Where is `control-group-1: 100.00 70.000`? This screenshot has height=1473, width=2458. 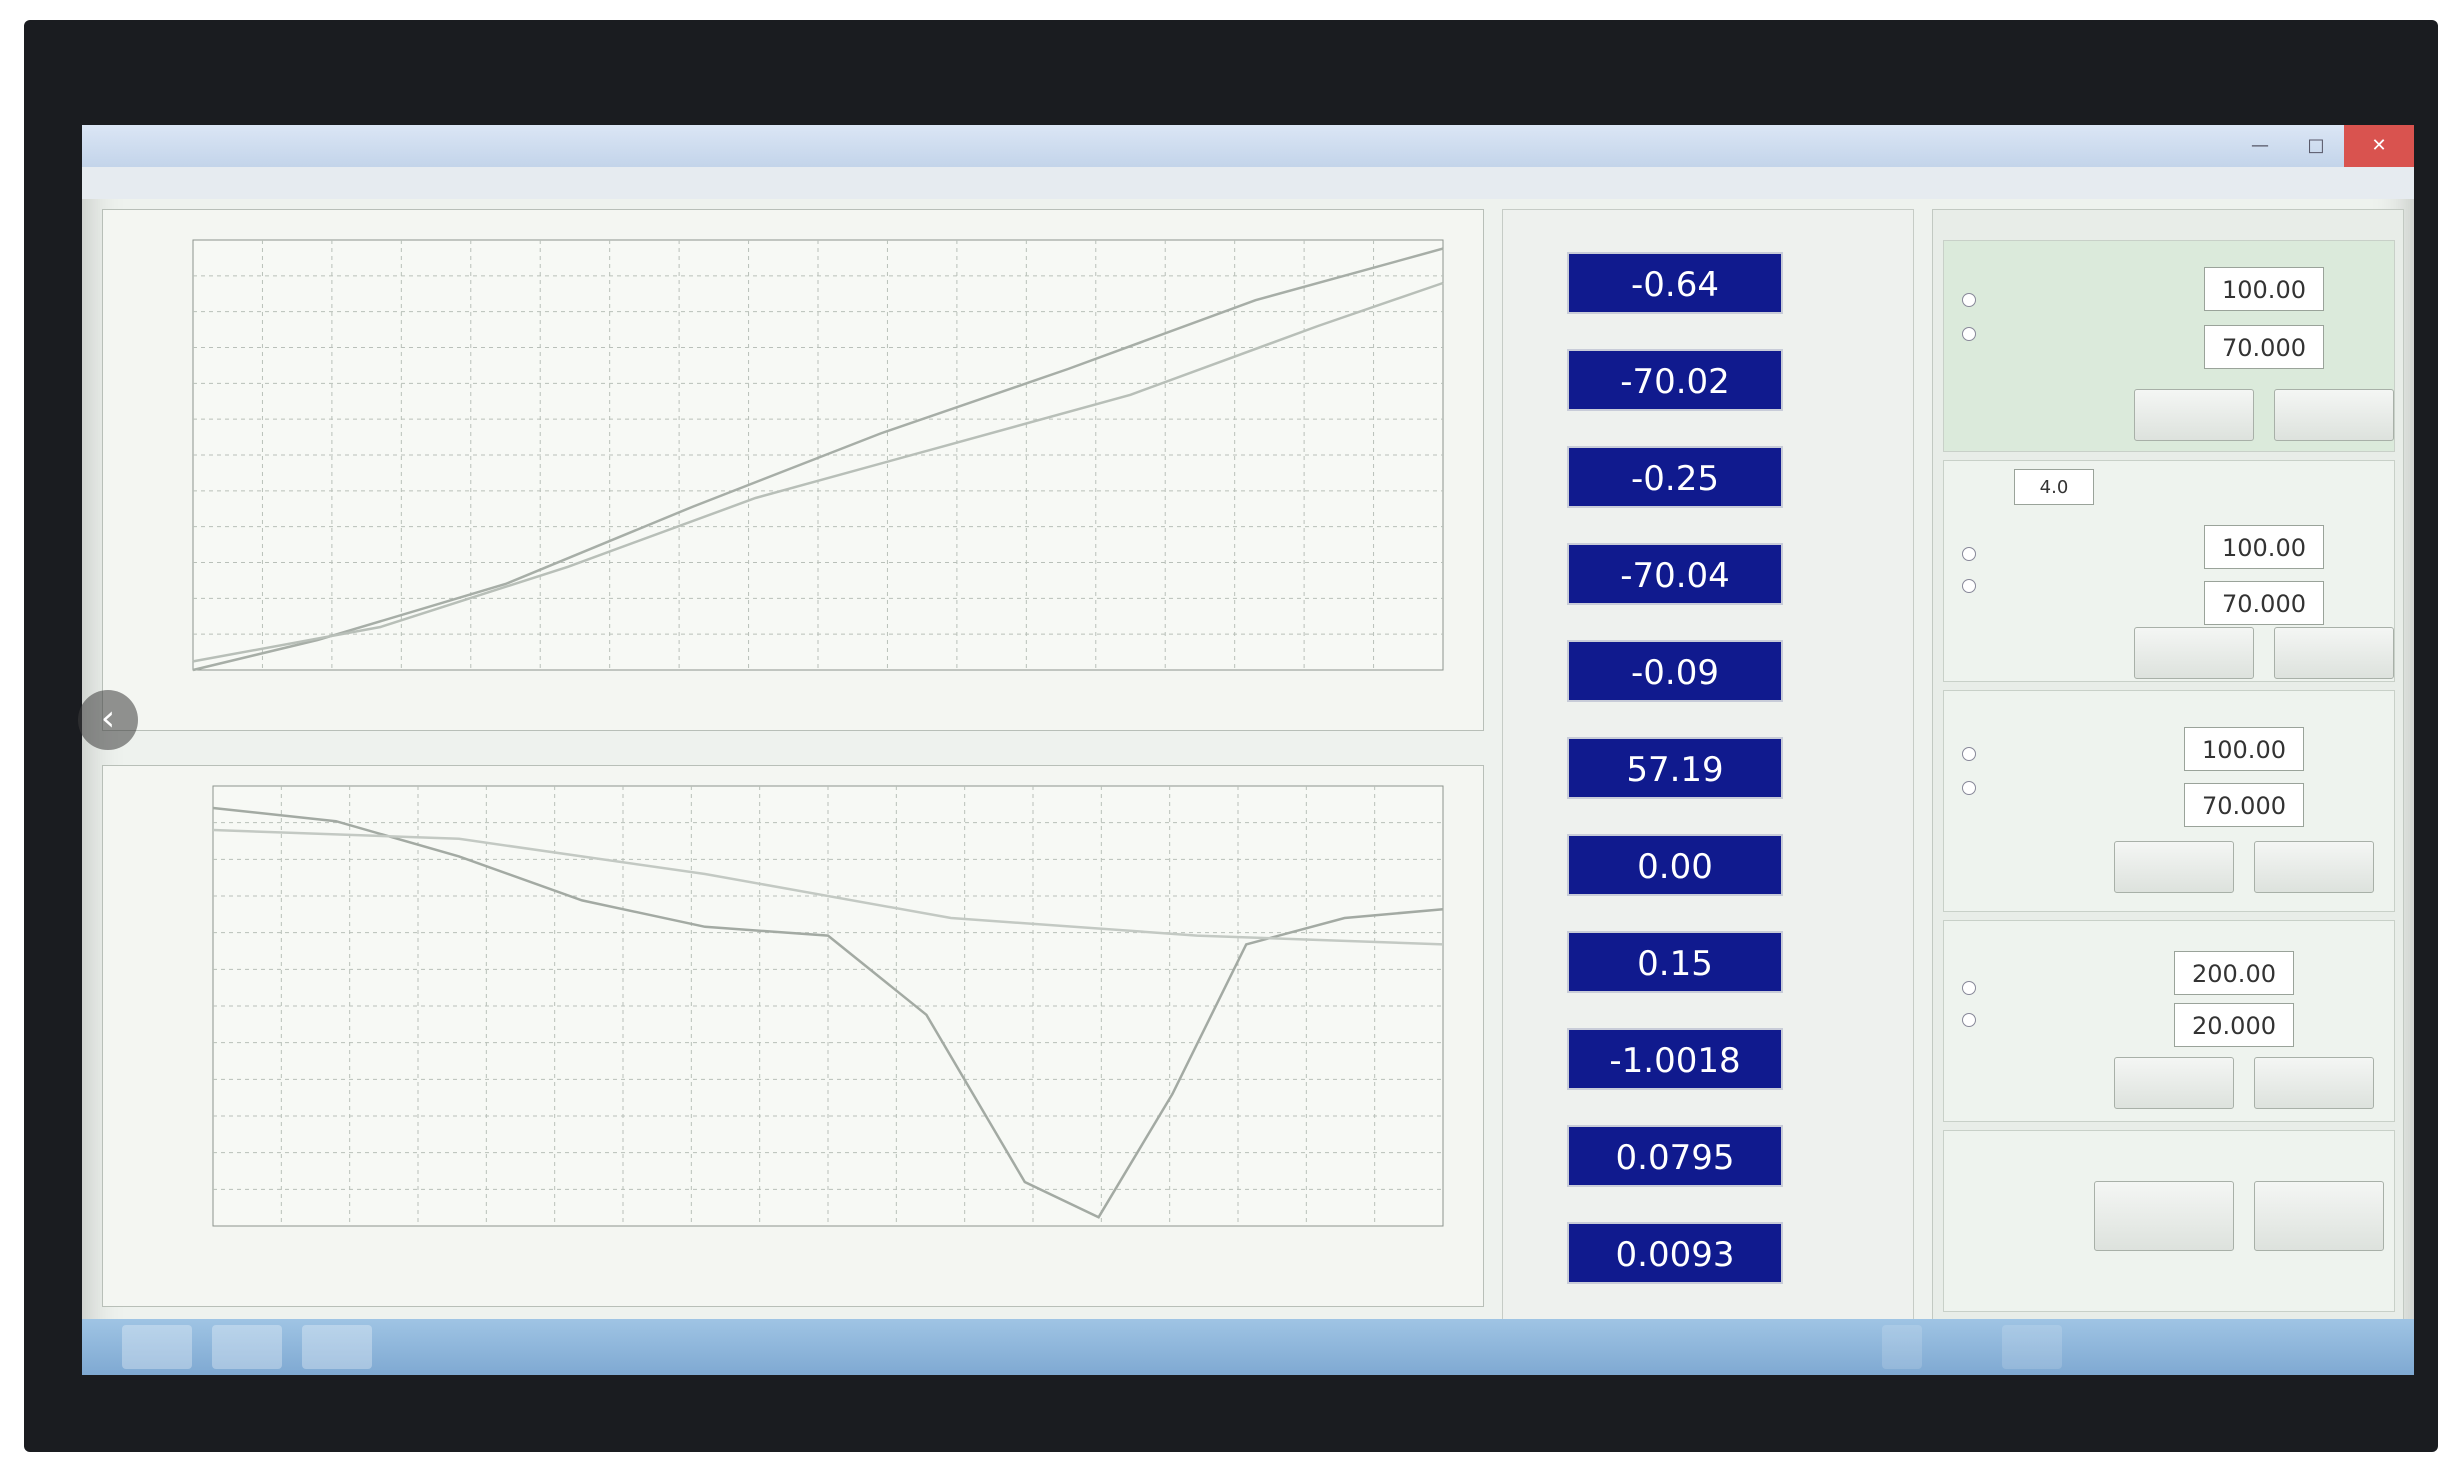
control-group-1: 100.00 70.000 is located at coordinates (2169, 346).